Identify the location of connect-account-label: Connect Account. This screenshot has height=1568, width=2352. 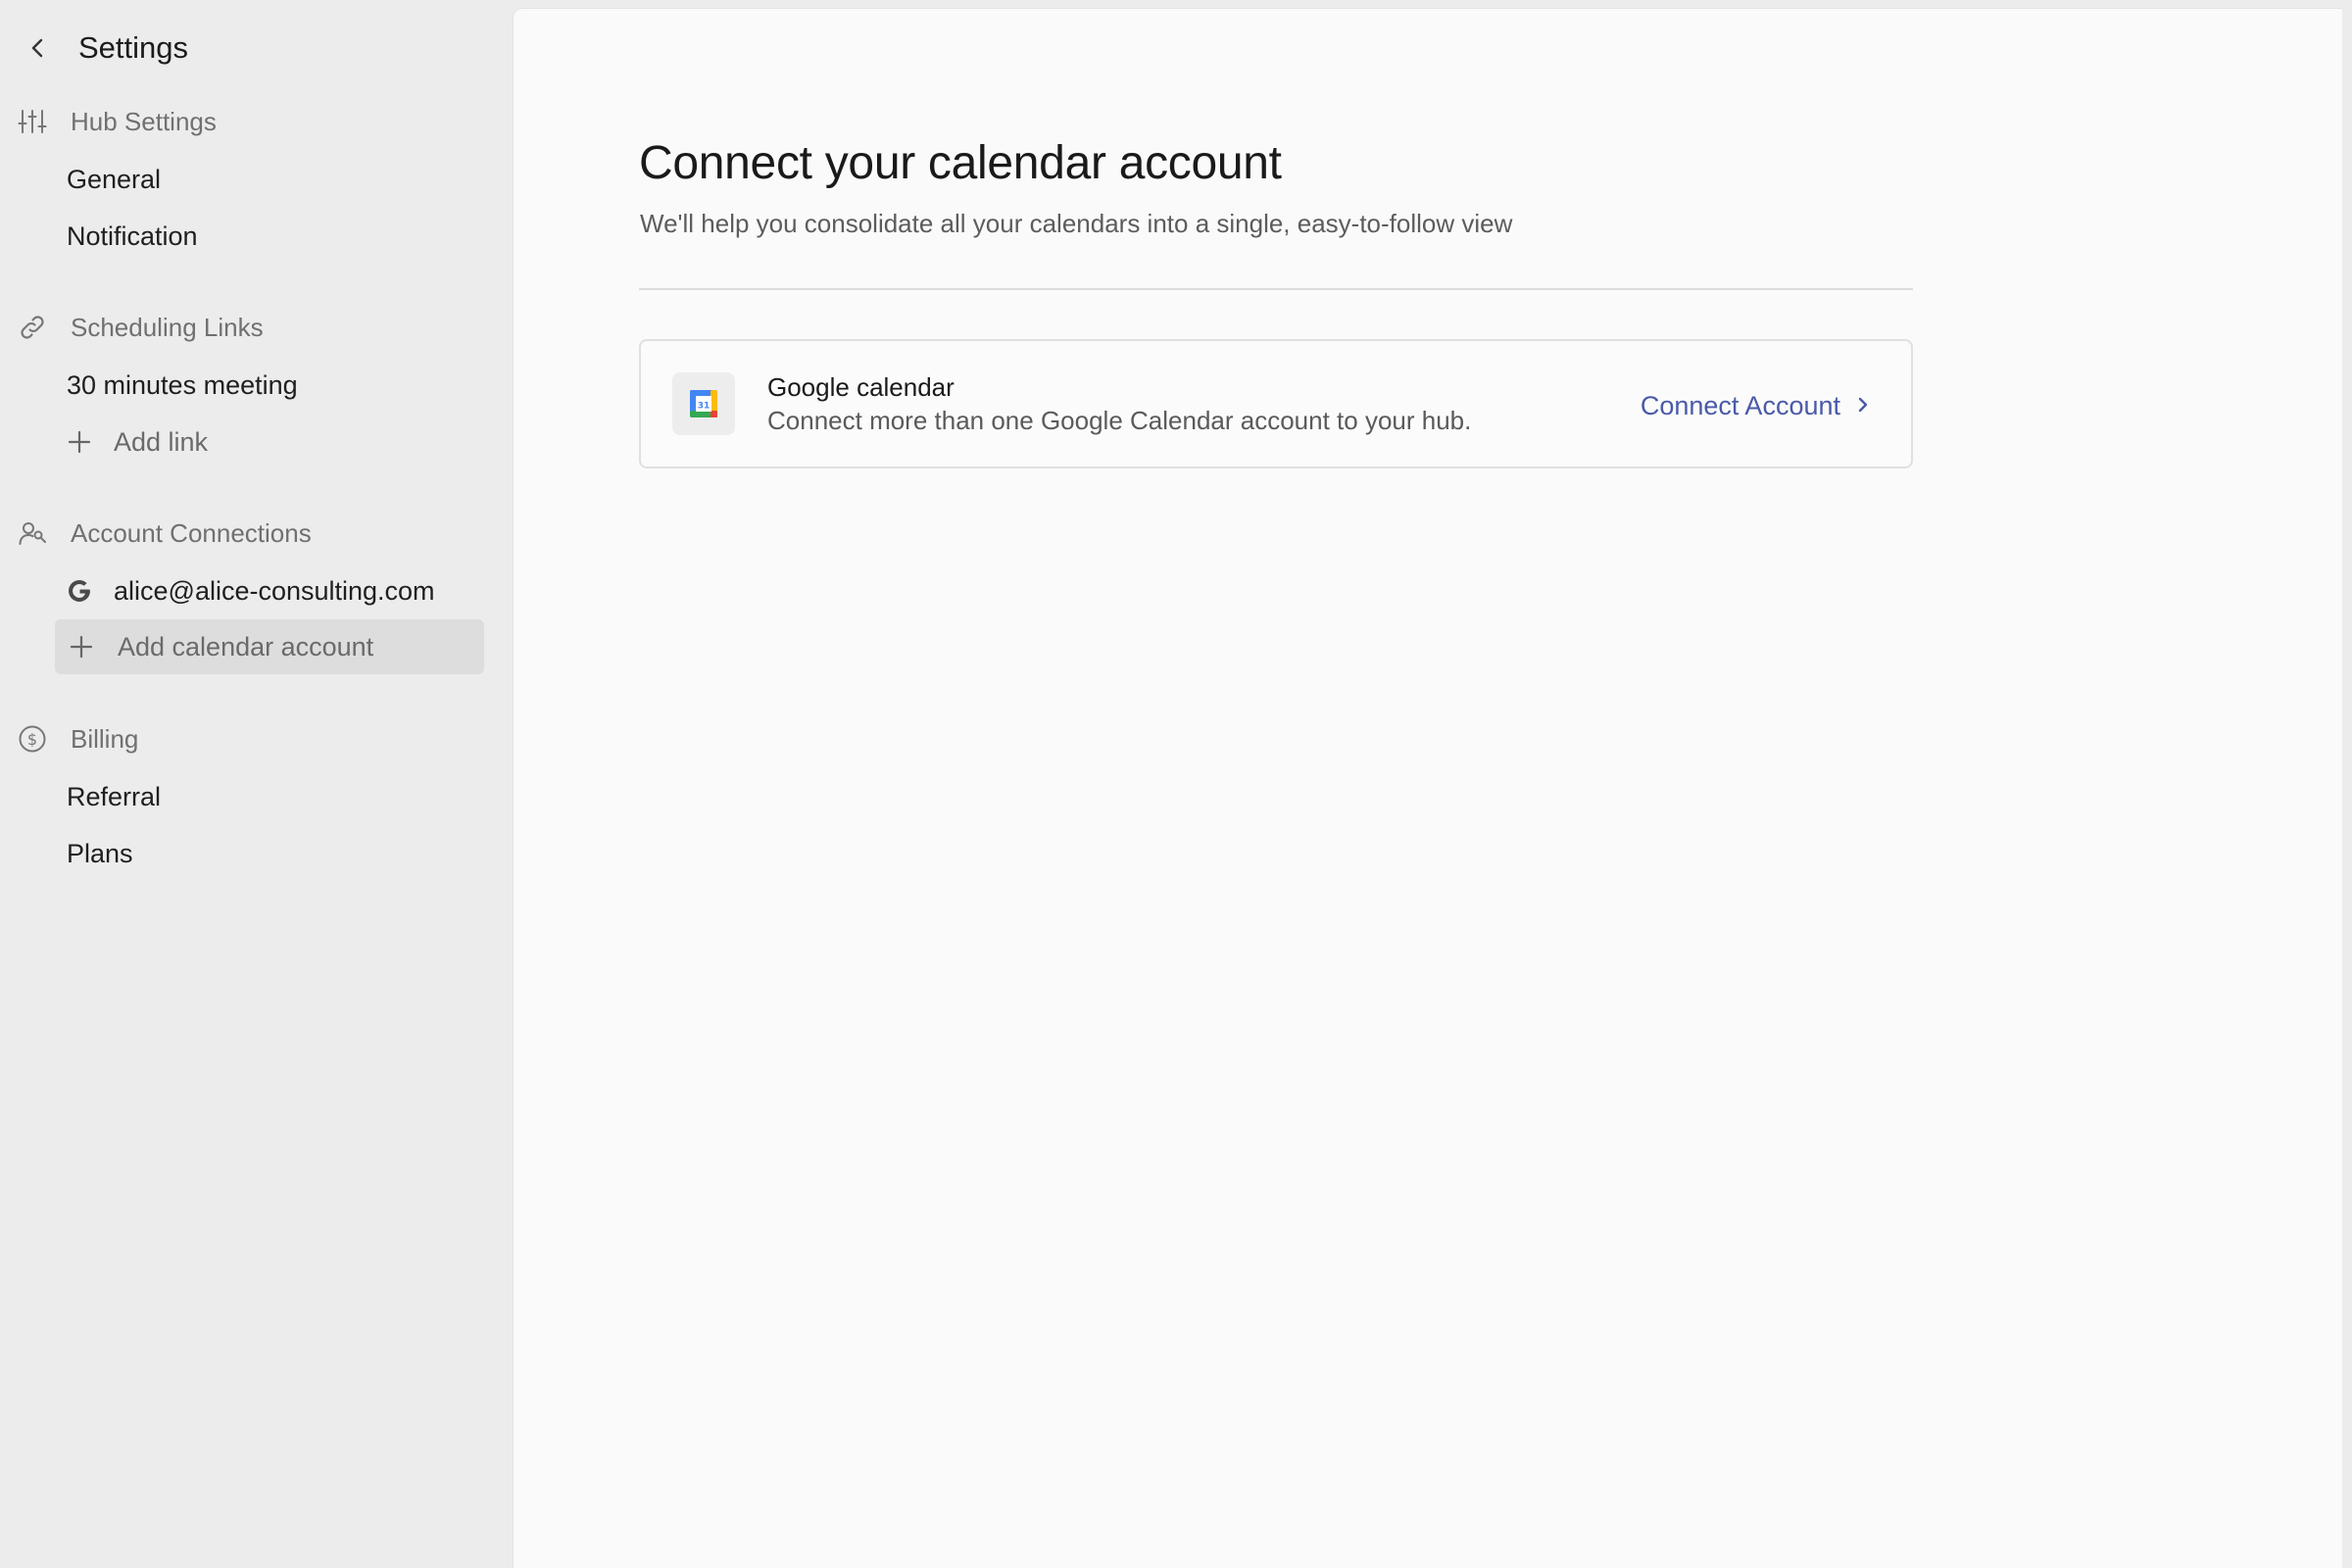
(1740, 405).